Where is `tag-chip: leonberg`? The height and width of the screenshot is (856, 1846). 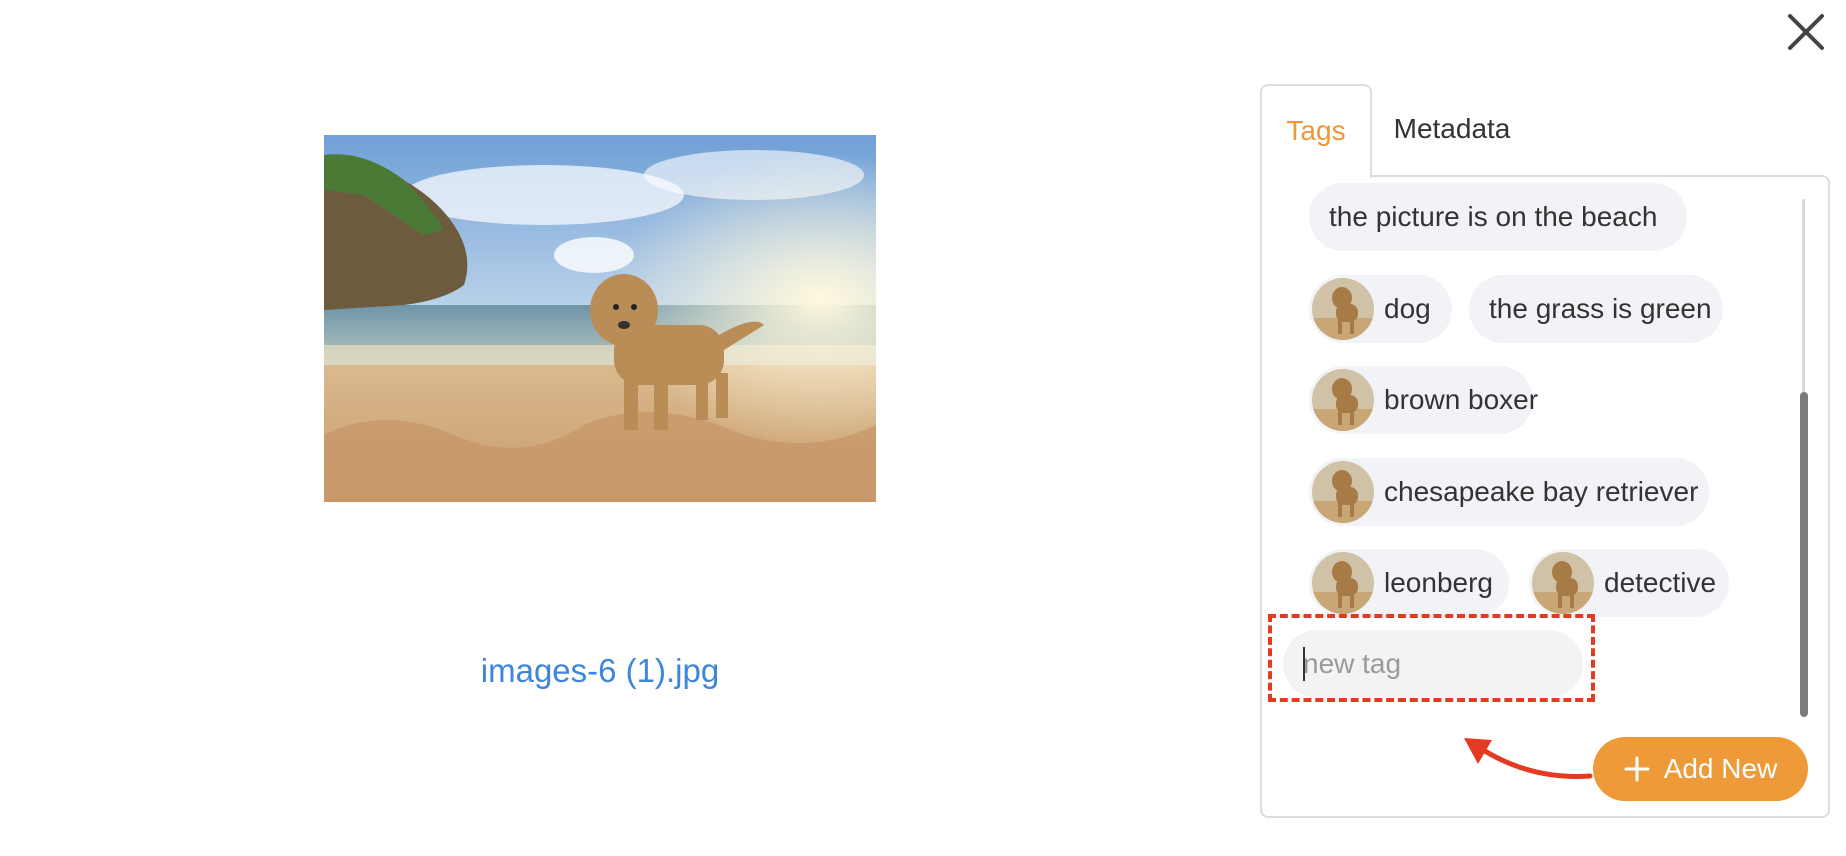
tag-chip: leonberg is located at coordinates (1409, 583).